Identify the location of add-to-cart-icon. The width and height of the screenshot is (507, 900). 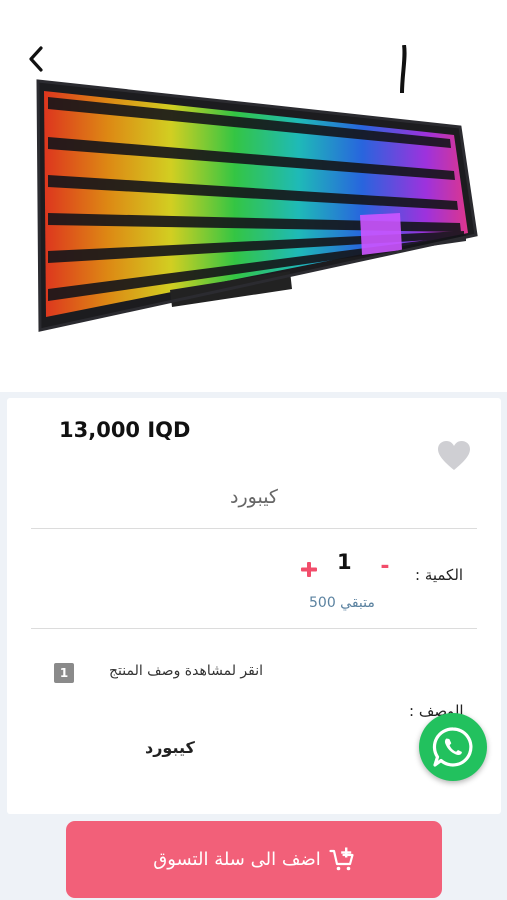
(341, 858).